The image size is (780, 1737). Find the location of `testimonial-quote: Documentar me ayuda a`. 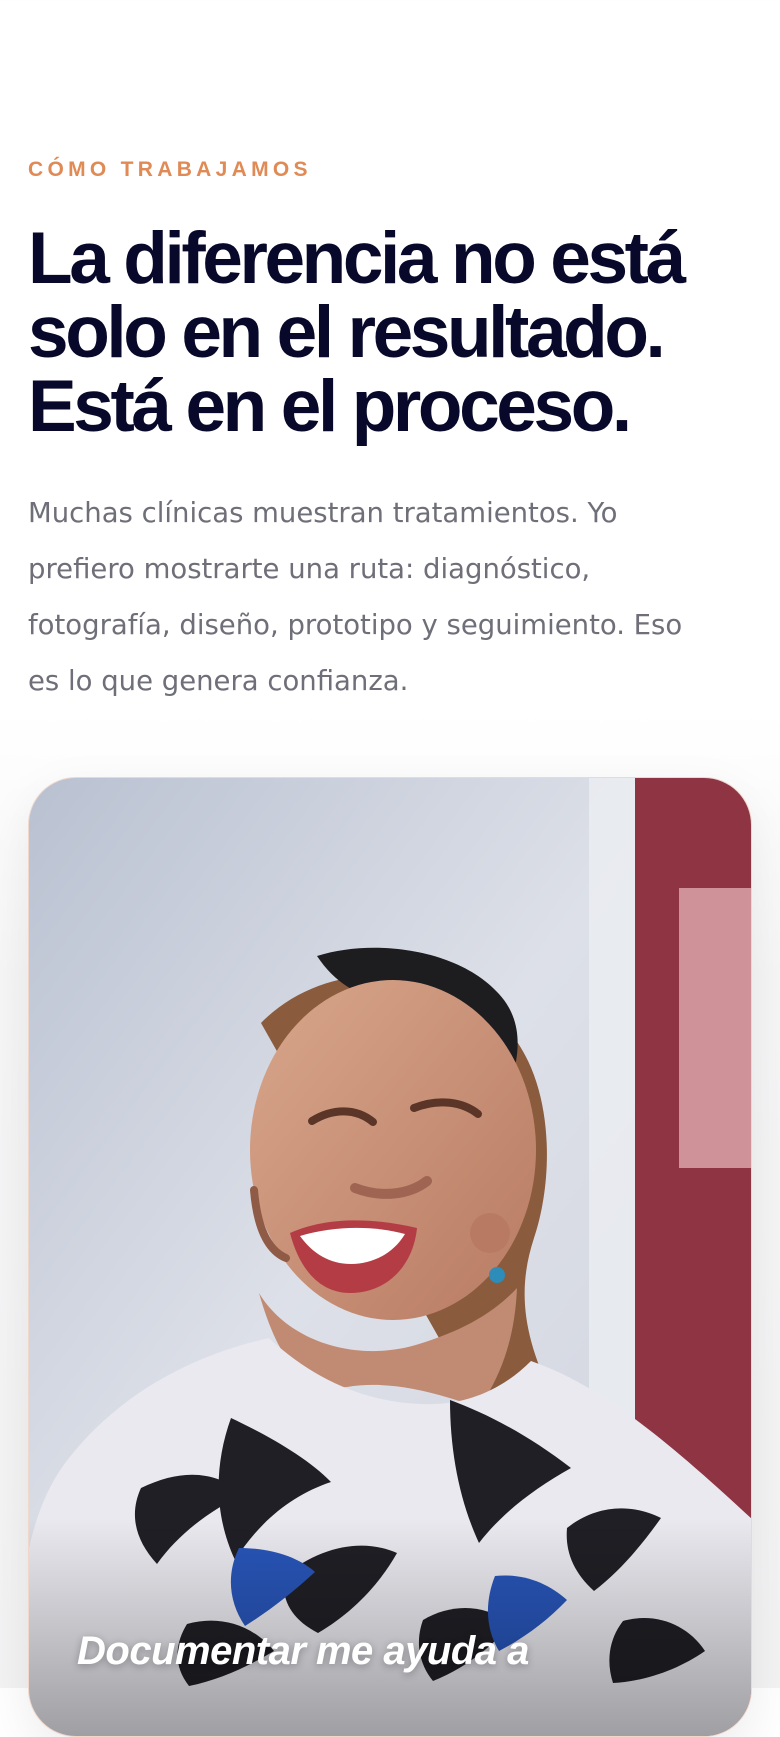

testimonial-quote: Documentar me ayuda a is located at coordinates (303, 1651).